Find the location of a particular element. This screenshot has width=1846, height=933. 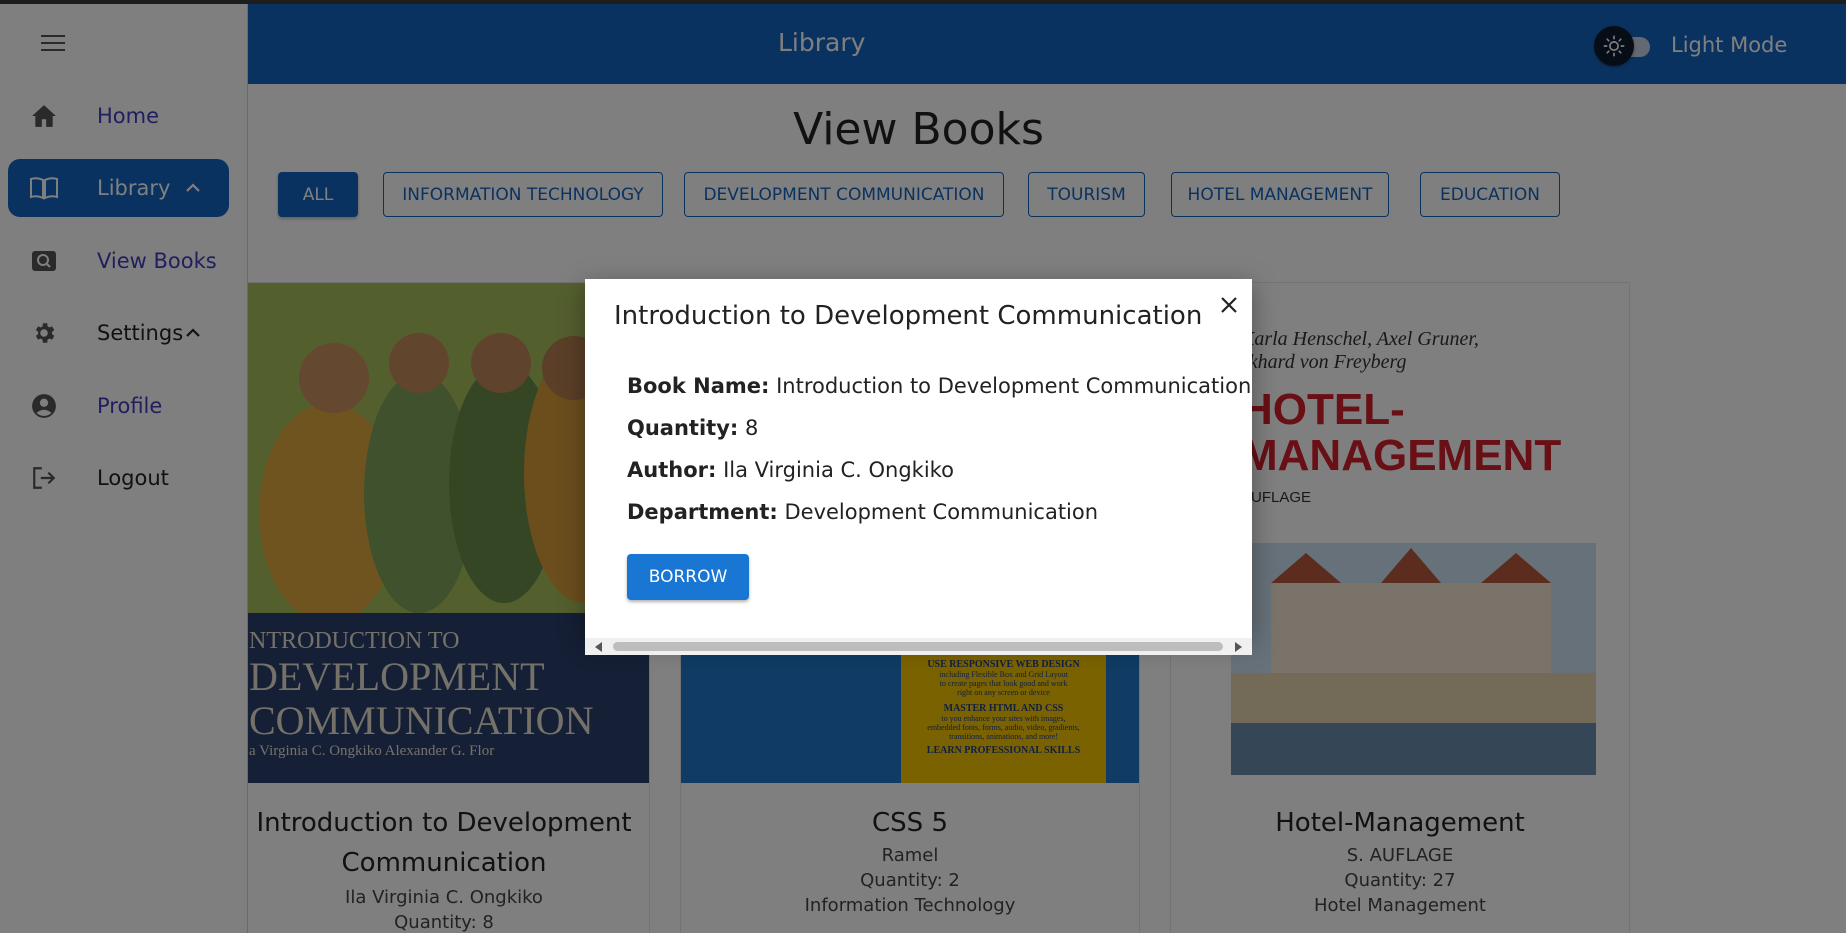

scroll-left-arrow-icon is located at coordinates (598, 647).